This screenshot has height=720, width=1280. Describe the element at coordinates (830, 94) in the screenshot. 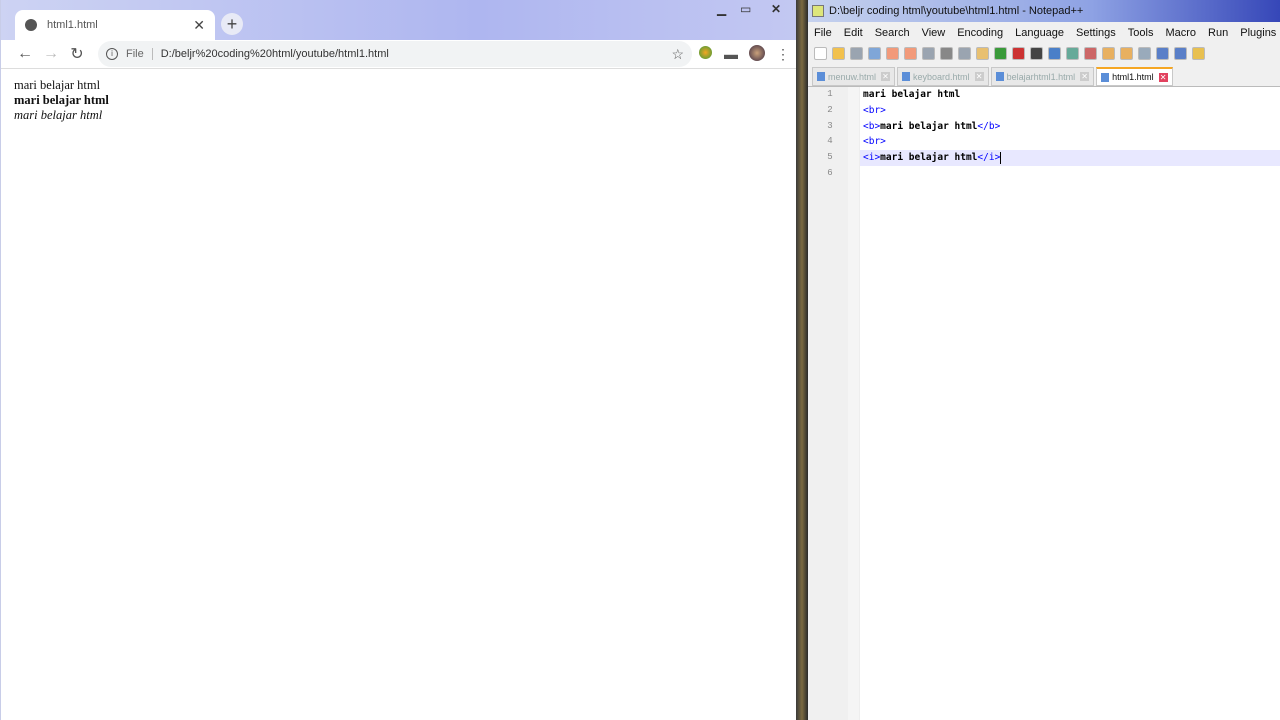

I see `line-number: 1` at that location.